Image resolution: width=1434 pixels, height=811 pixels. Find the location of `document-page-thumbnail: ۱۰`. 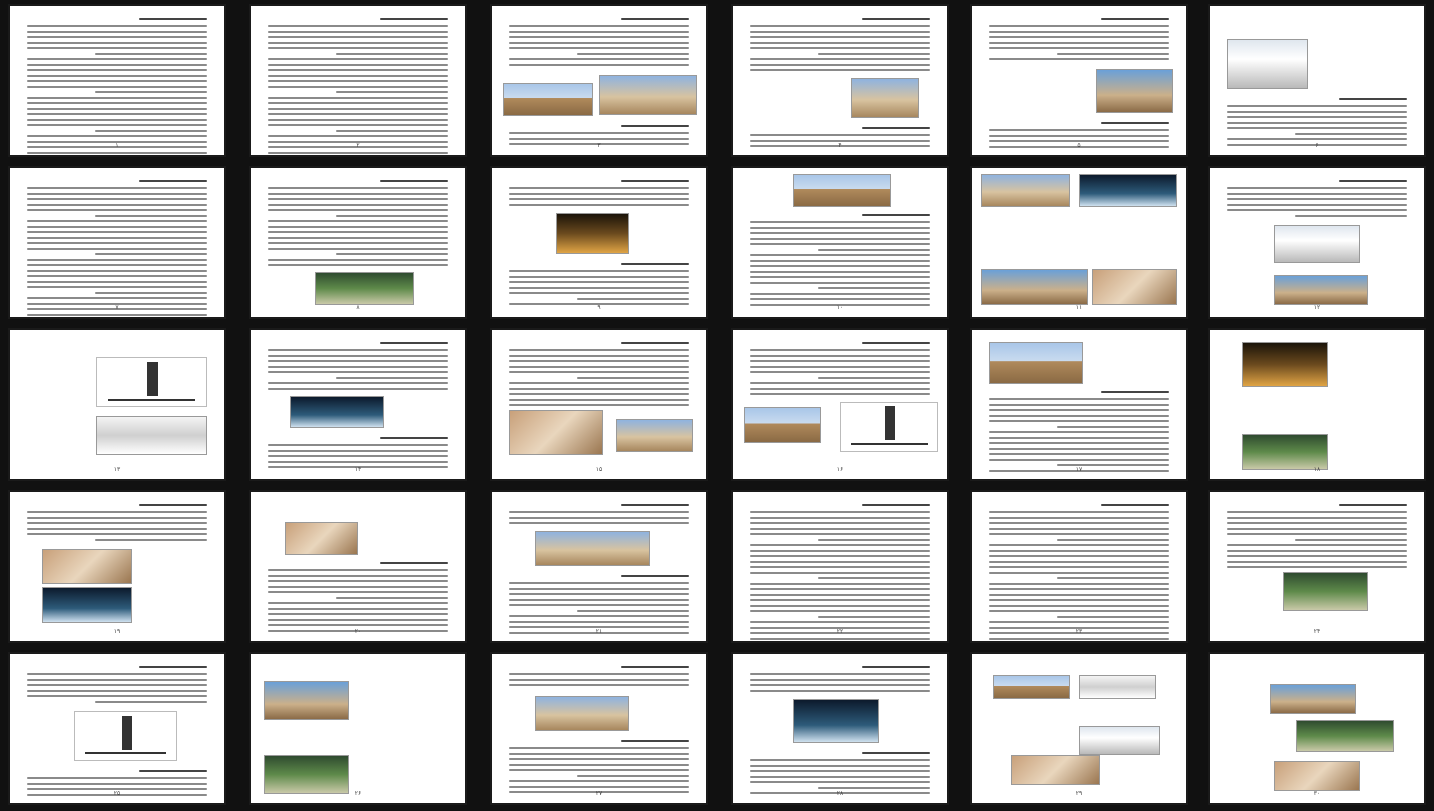

document-page-thumbnail: ۱۰ is located at coordinates (840, 242).